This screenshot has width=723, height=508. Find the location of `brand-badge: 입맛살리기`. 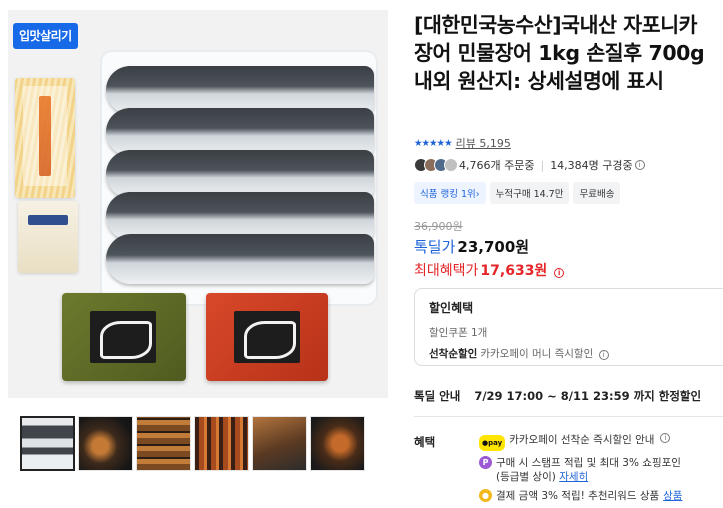

brand-badge: 입맛살리기 is located at coordinates (45, 36).